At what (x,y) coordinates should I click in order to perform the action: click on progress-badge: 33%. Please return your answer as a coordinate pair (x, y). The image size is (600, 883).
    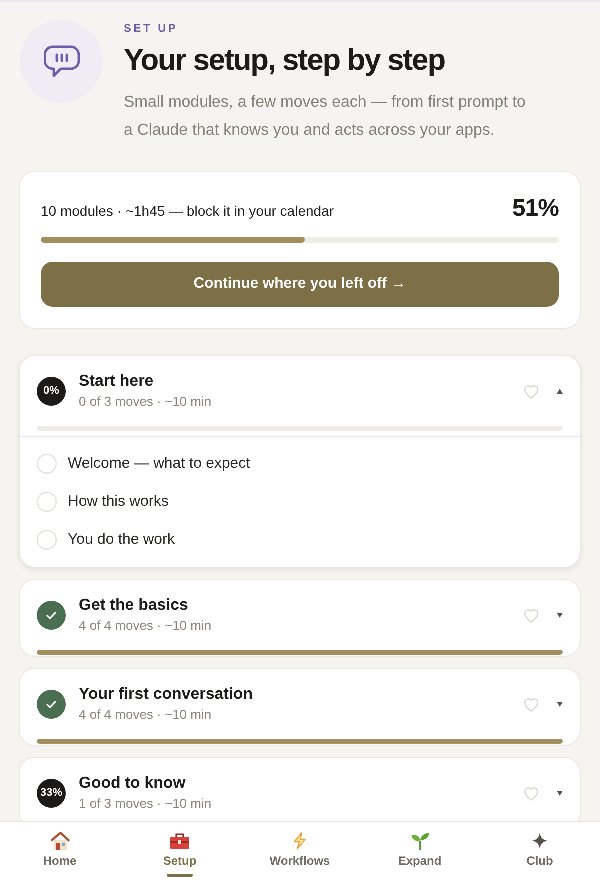
    Looking at the image, I should click on (51, 793).